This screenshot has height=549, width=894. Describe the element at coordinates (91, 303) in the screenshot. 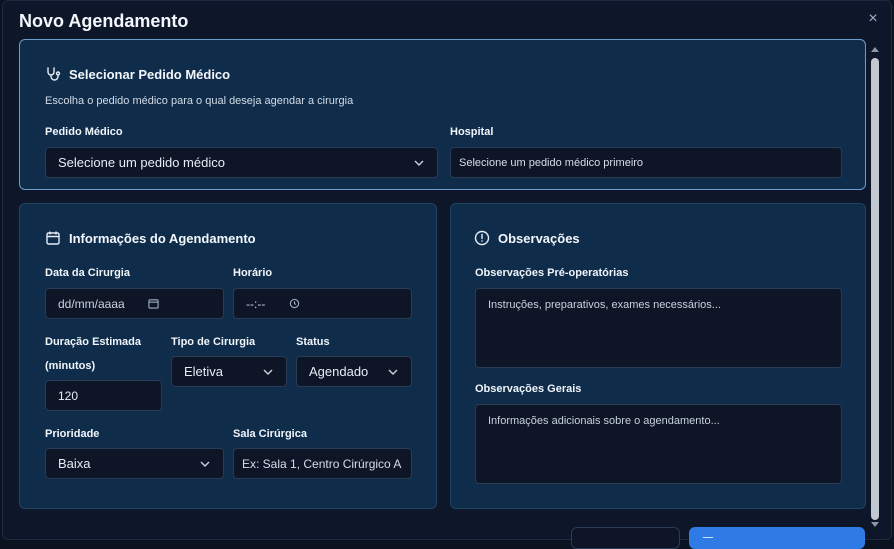

I see `surgery-date-value: dd/mm/aaaa` at that location.